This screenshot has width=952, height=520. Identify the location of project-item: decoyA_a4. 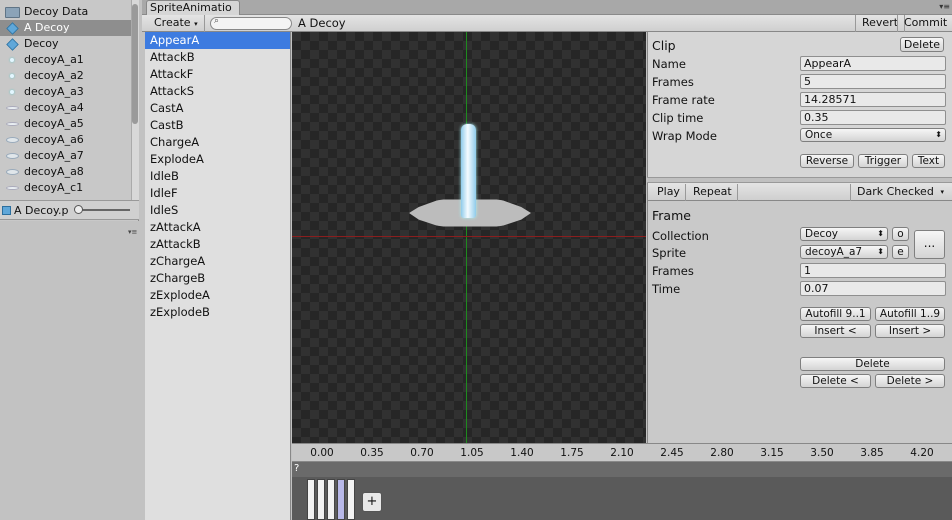
(66, 108).